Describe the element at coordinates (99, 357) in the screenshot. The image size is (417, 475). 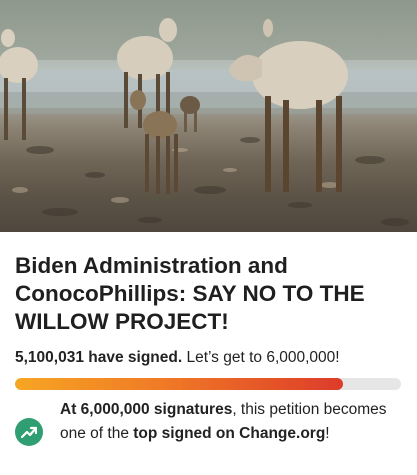
I see `signature-count: 5,100,031 have signed.` at that location.